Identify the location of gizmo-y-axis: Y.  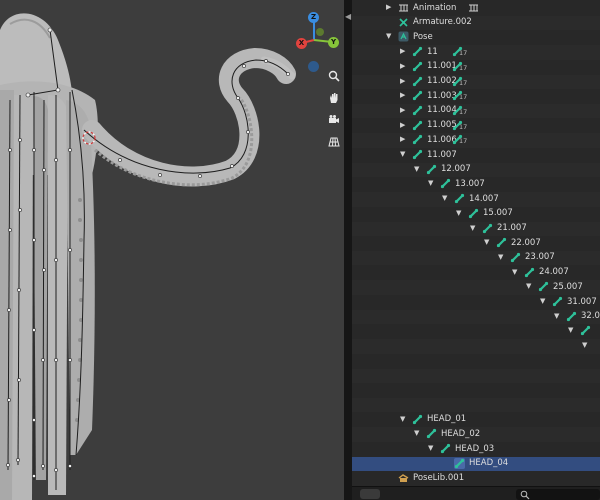
(333, 42).